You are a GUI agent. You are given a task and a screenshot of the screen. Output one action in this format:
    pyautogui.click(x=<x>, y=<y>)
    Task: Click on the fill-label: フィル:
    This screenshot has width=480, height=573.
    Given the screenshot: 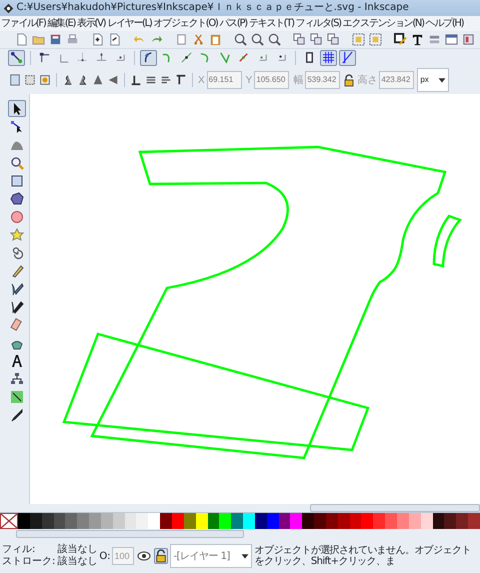 What is the action you would take?
    pyautogui.click(x=19, y=550)
    